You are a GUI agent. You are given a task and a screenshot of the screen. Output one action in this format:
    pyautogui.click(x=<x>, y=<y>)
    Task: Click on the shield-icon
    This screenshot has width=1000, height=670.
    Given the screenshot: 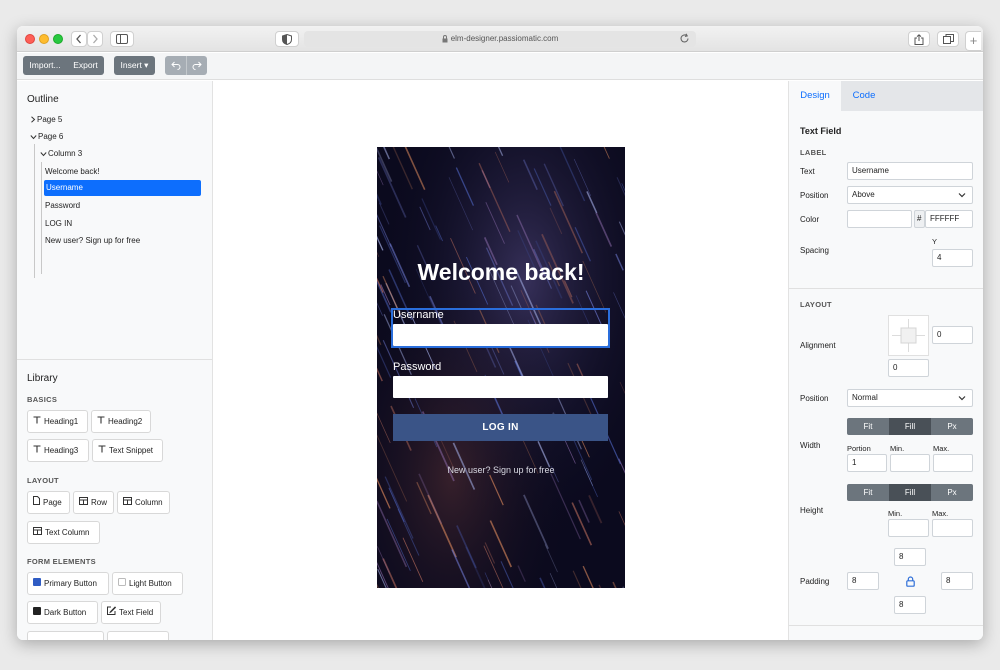 What is the action you would take?
    pyautogui.click(x=287, y=39)
    